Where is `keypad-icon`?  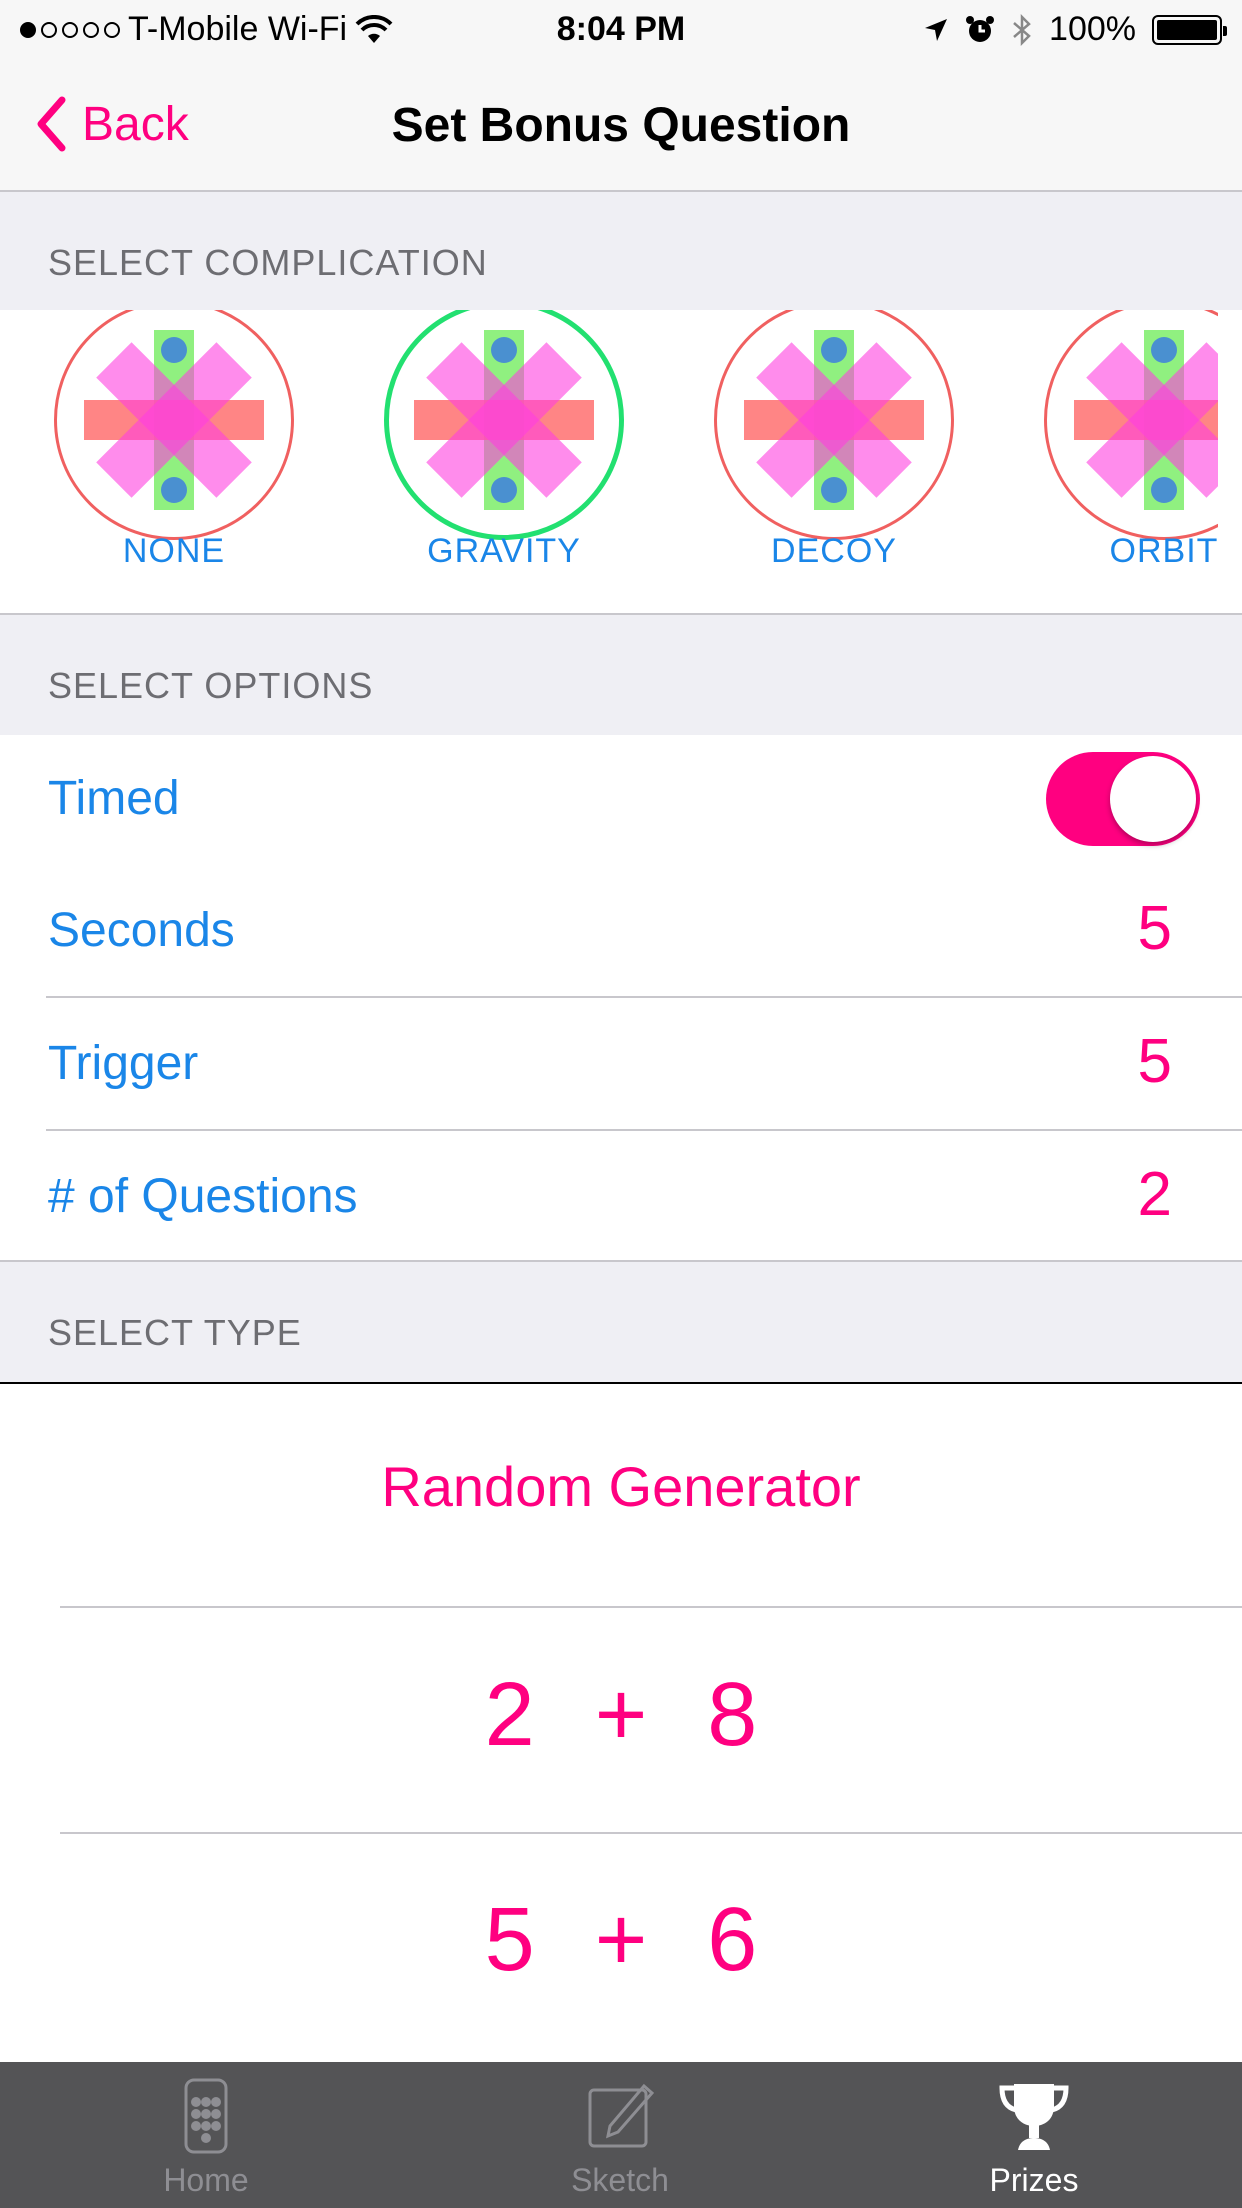
keypad-icon is located at coordinates (206, 2116).